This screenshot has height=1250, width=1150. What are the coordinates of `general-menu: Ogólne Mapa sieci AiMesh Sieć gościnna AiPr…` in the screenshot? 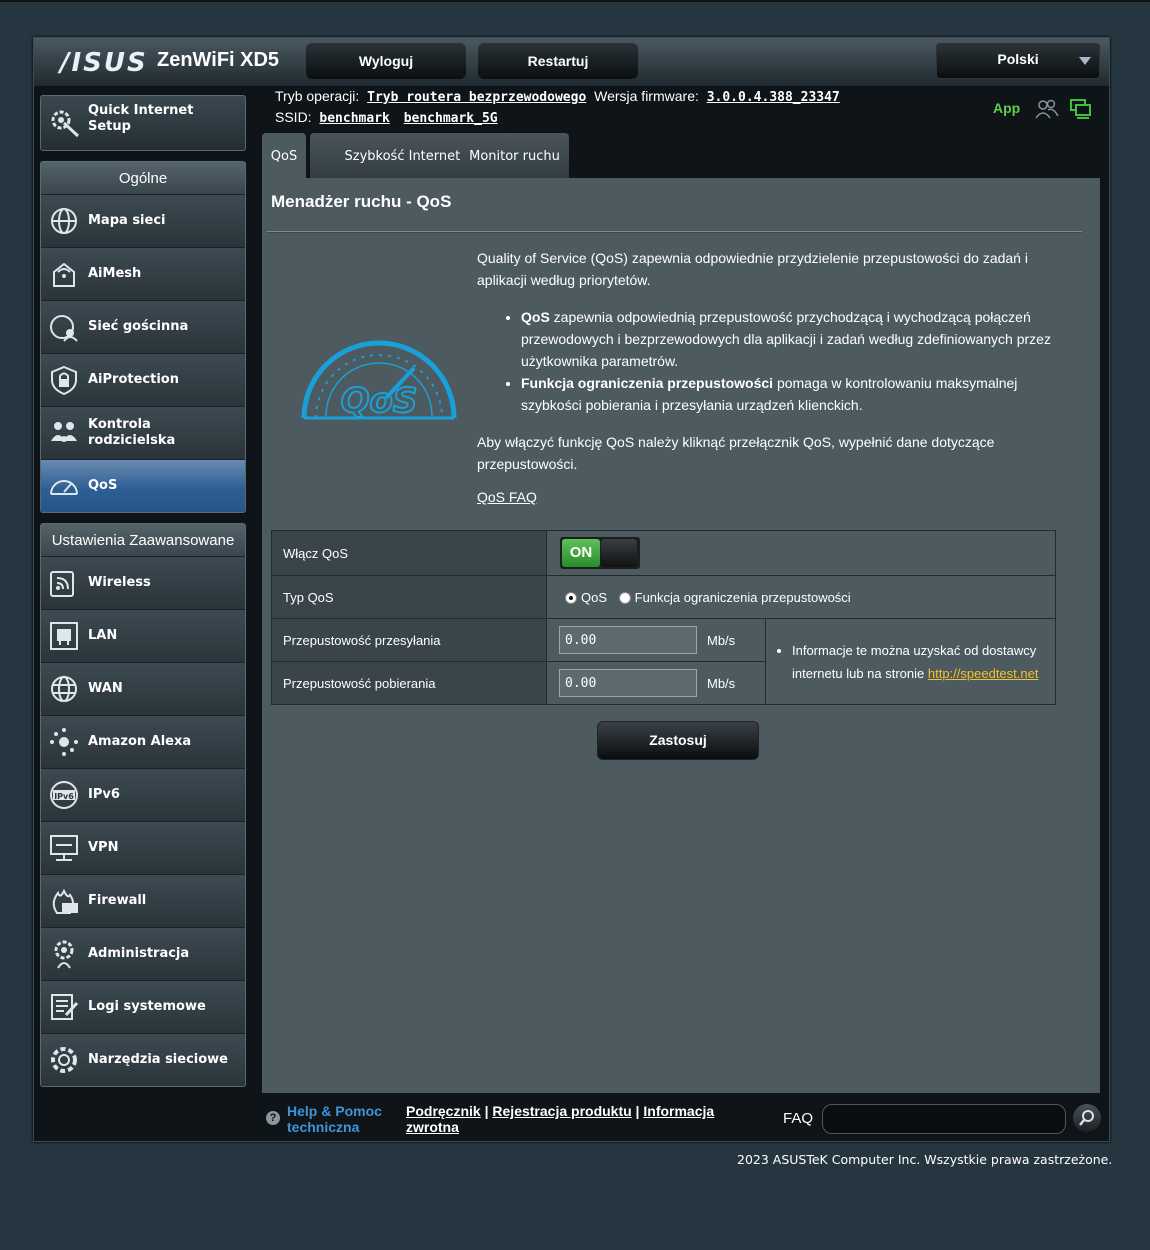 It's located at (143, 337).